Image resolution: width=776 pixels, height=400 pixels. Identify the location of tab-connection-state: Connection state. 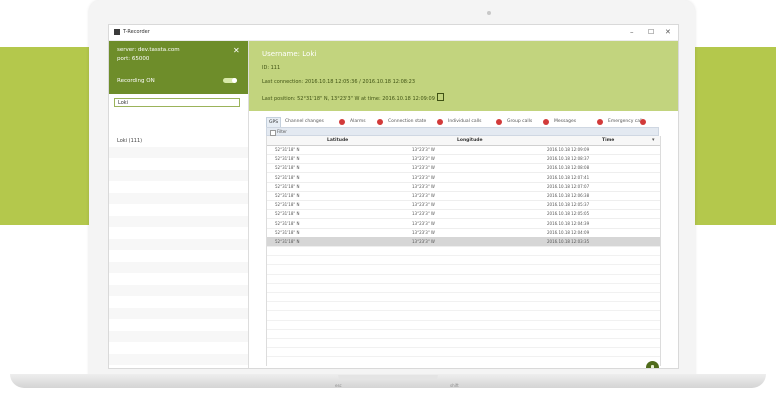
(407, 122).